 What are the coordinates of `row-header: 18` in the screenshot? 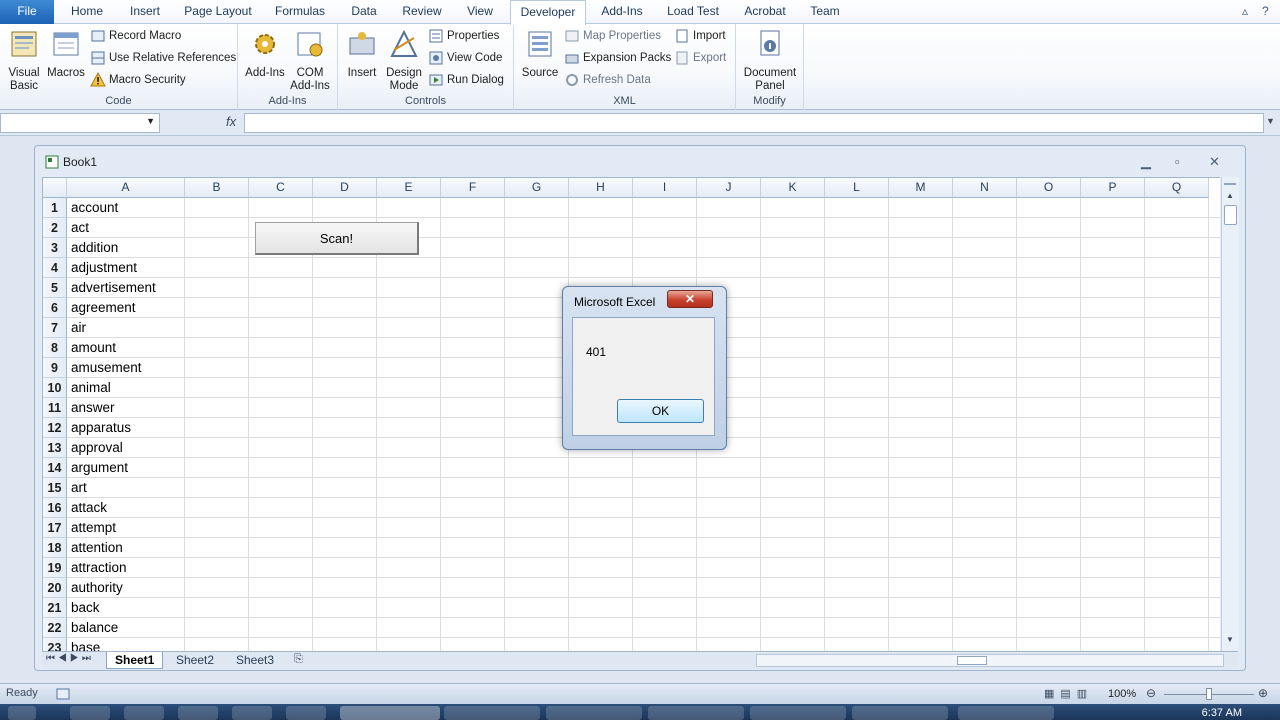 It's located at (55, 548).